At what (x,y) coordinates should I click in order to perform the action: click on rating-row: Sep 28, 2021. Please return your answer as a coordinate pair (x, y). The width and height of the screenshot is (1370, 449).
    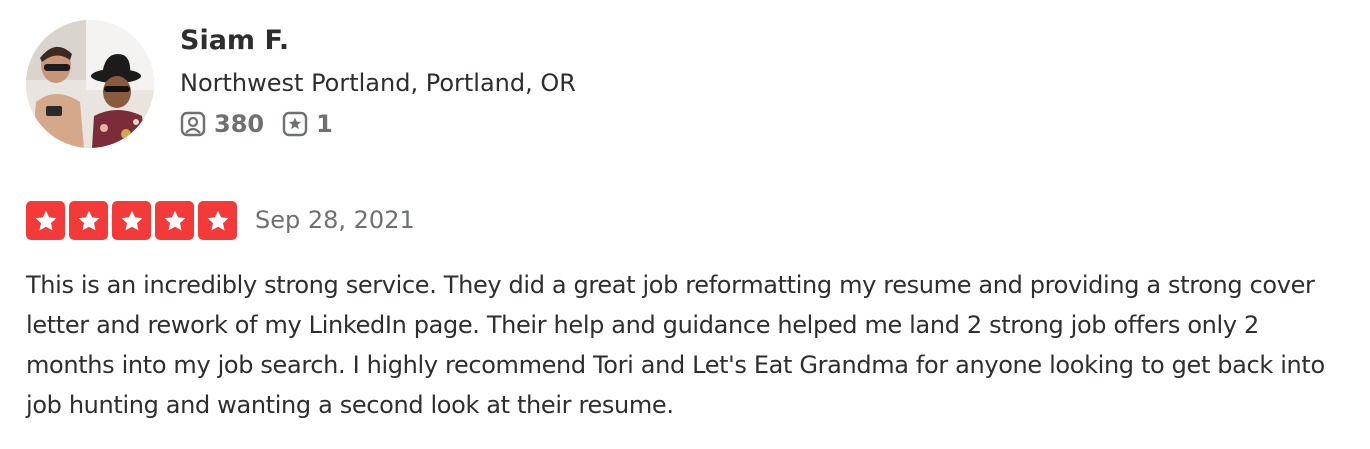
    Looking at the image, I should click on (691, 220).